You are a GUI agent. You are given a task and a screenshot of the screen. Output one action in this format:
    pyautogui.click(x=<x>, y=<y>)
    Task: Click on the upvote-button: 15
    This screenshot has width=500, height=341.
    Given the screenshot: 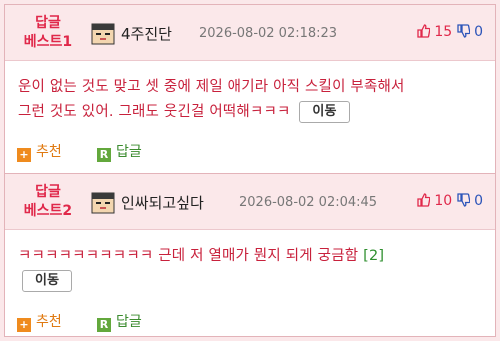 What is the action you would take?
    pyautogui.click(x=437, y=32)
    